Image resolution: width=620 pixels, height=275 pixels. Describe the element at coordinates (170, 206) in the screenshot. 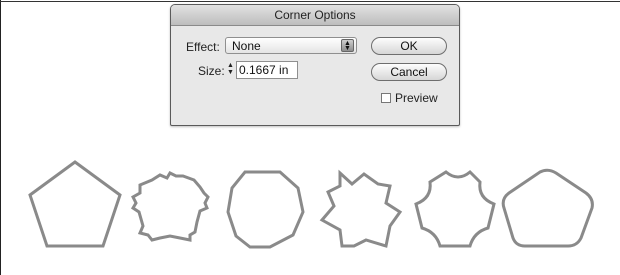

I see `pentagon-fancy-corners` at that location.